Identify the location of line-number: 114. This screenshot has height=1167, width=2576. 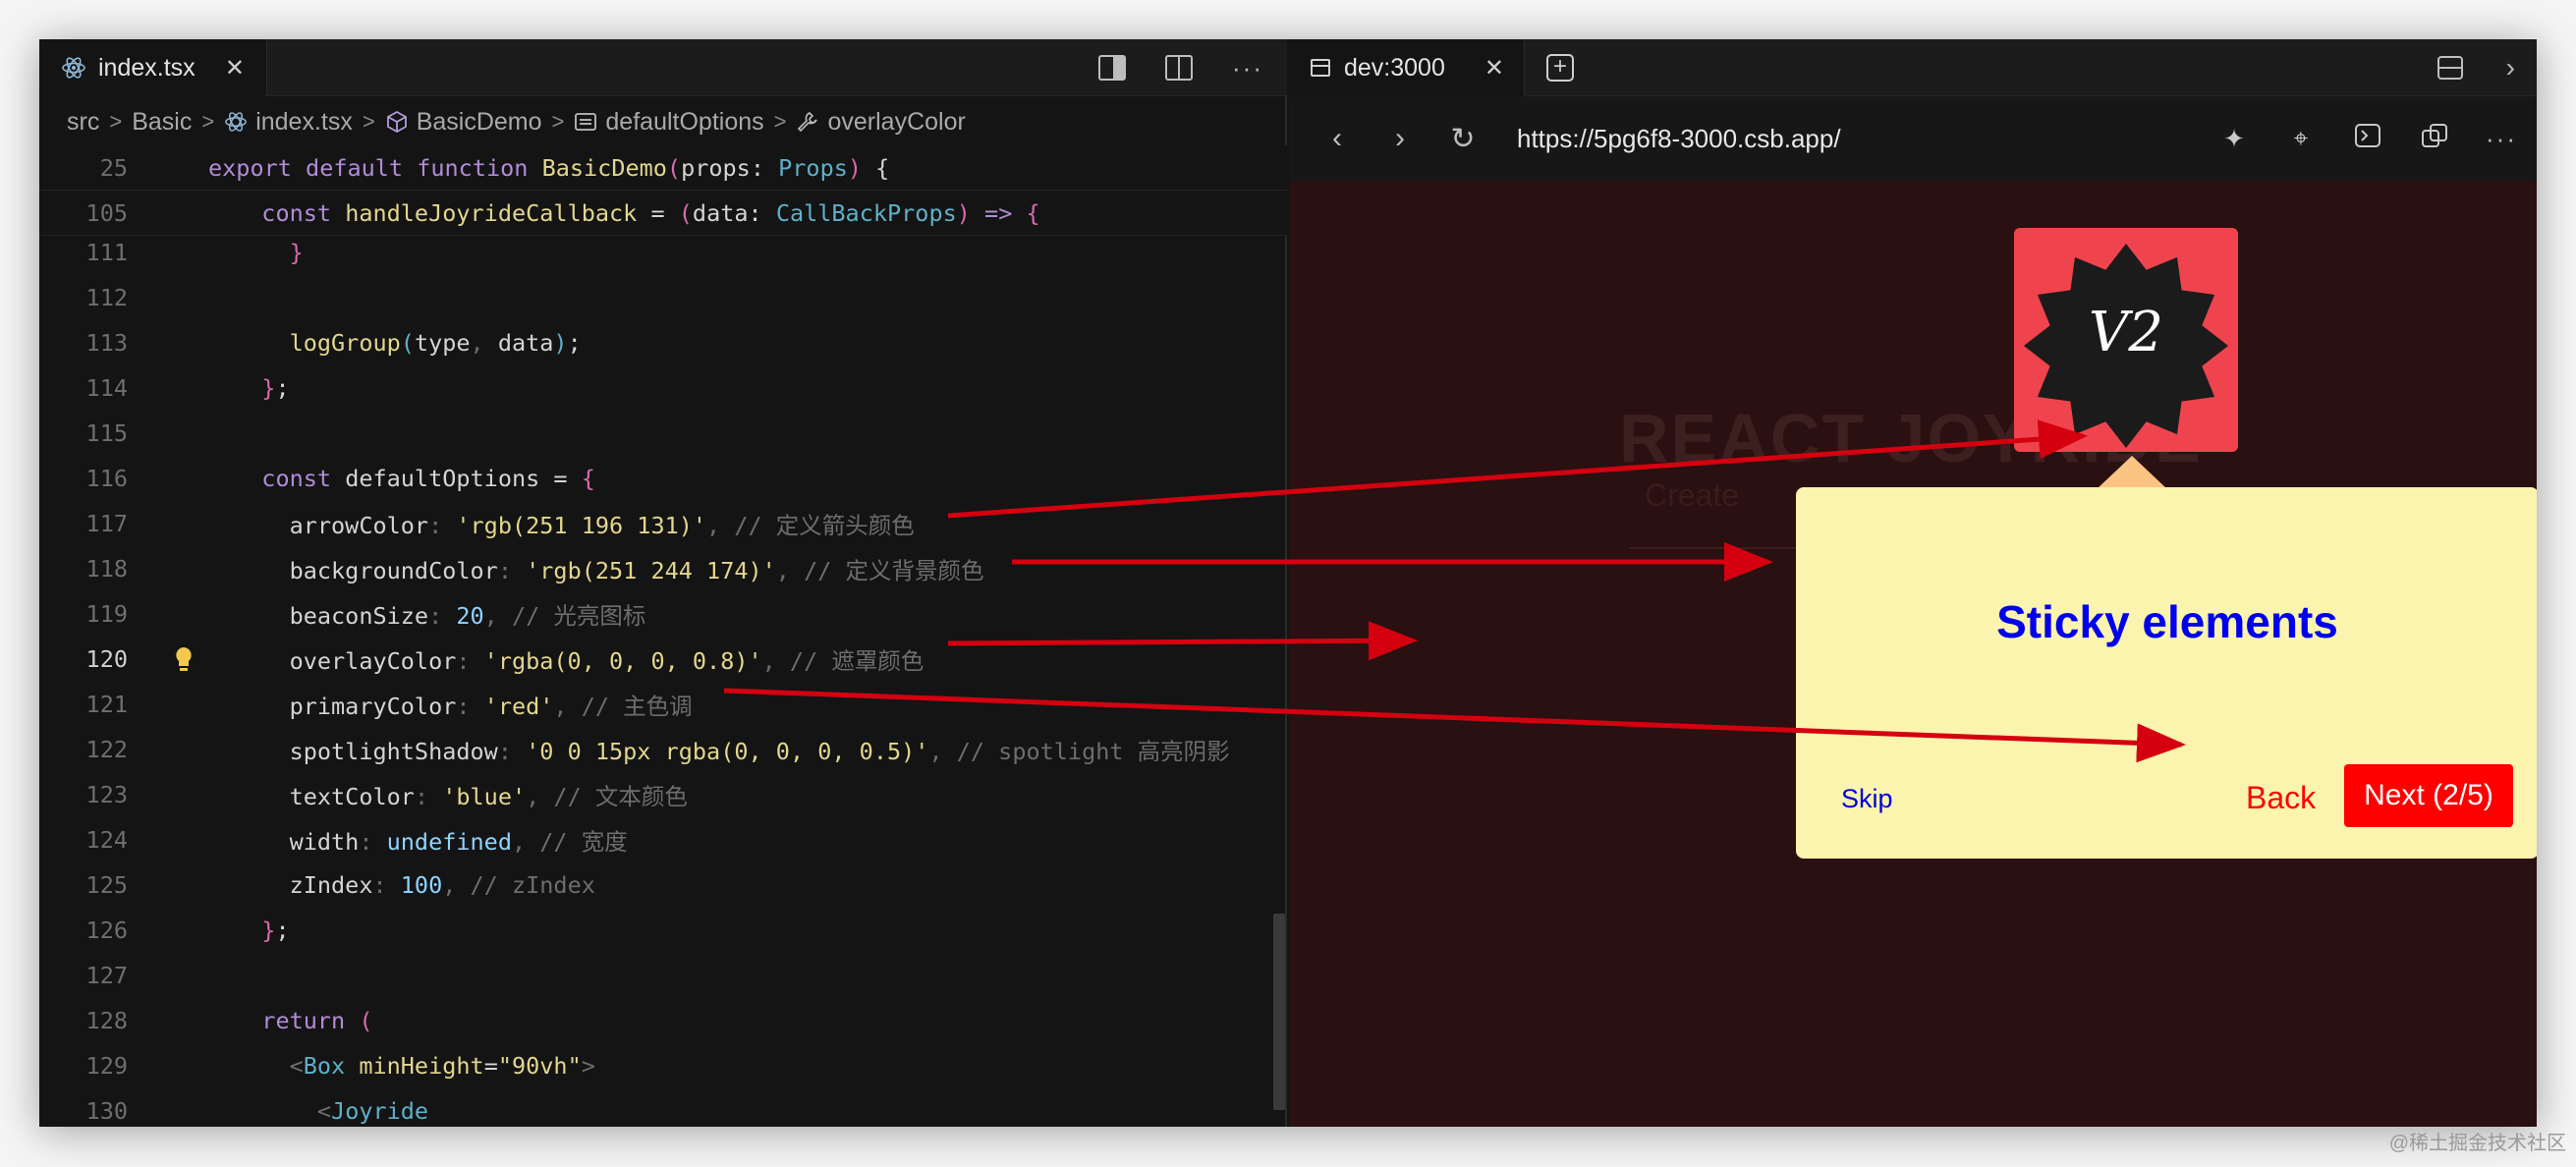
(106, 388).